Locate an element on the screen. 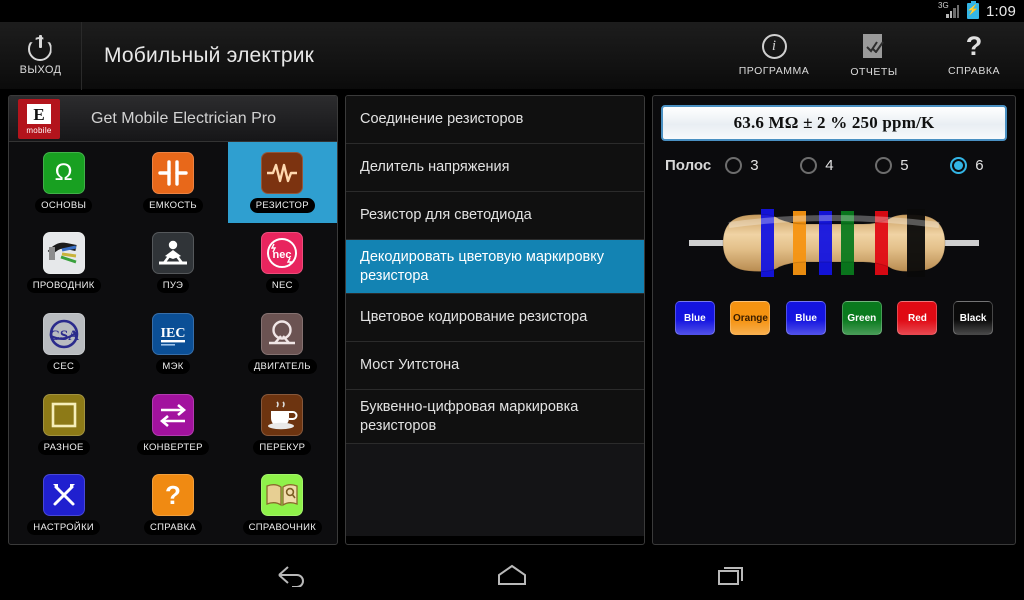 The width and height of the screenshot is (1024, 600). status-bar: 3G ⚡ 1:09 is located at coordinates (512, 11).